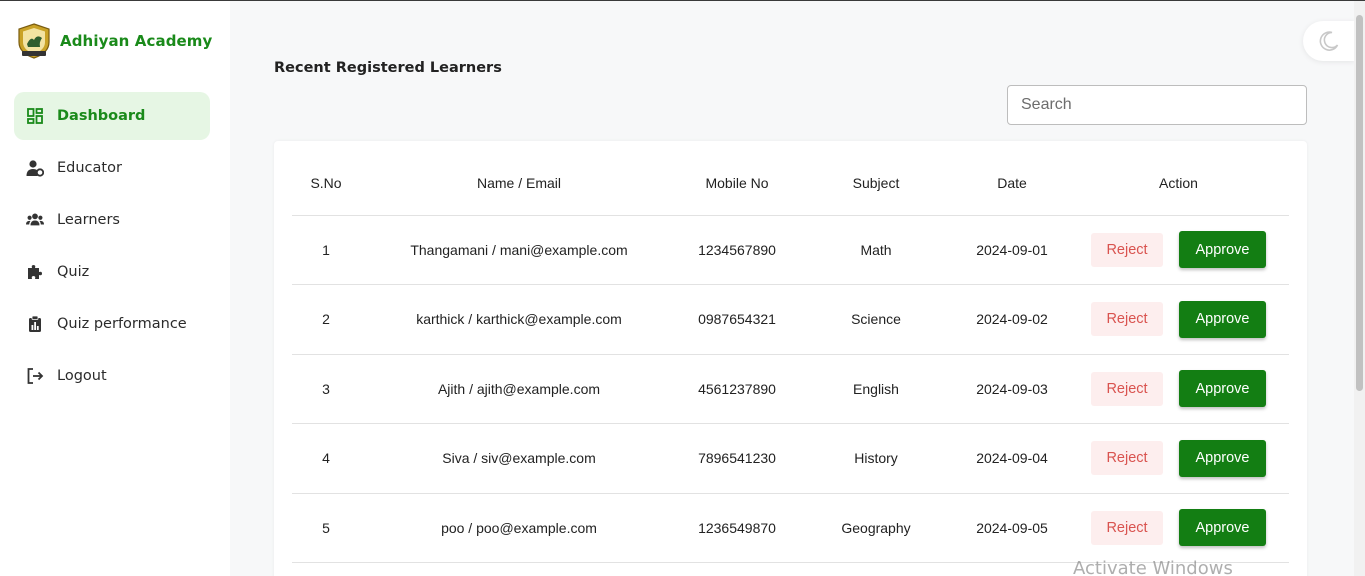 The width and height of the screenshot is (1365, 576). Describe the element at coordinates (388, 68) in the screenshot. I see `page-title: Recent Registered Learners` at that location.